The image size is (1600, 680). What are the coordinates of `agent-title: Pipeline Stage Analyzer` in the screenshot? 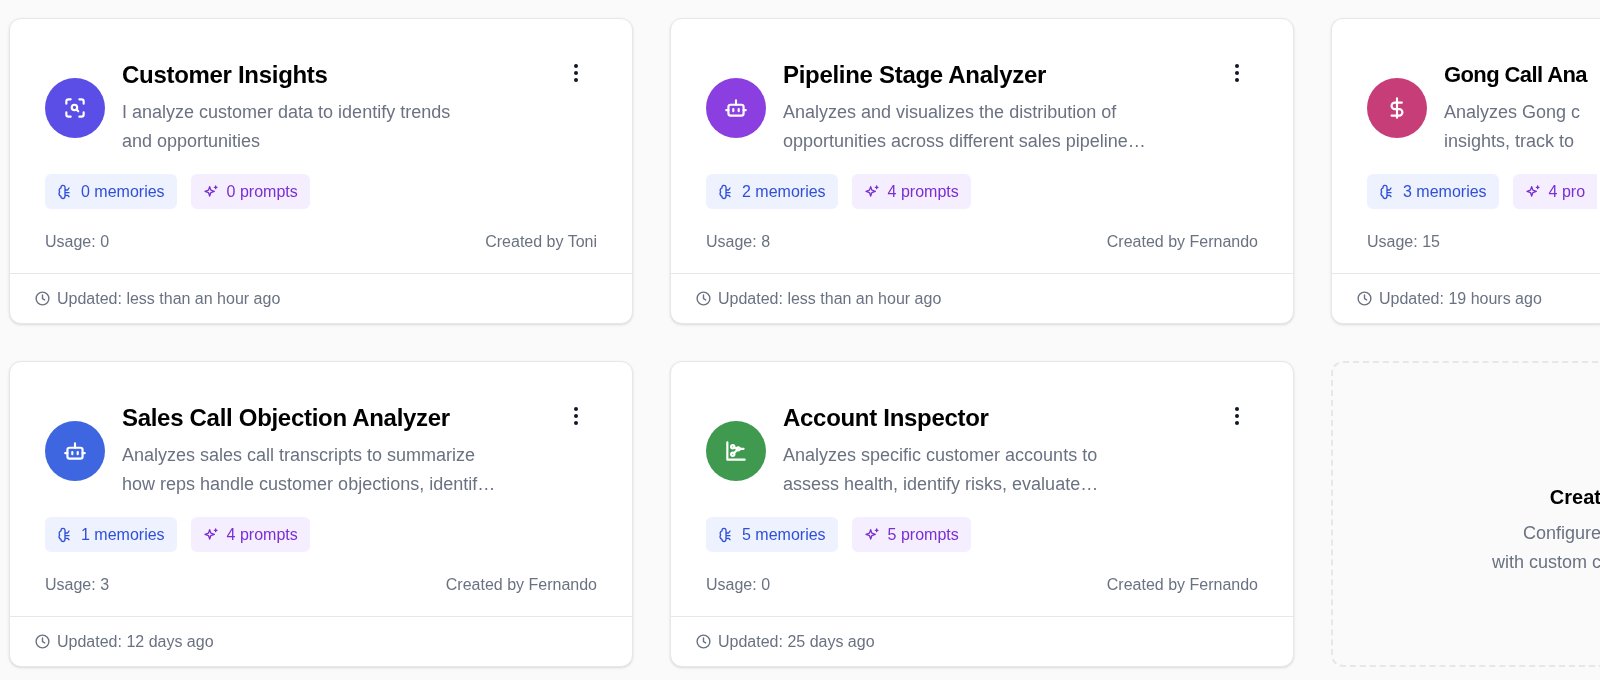 It's located at (914, 75).